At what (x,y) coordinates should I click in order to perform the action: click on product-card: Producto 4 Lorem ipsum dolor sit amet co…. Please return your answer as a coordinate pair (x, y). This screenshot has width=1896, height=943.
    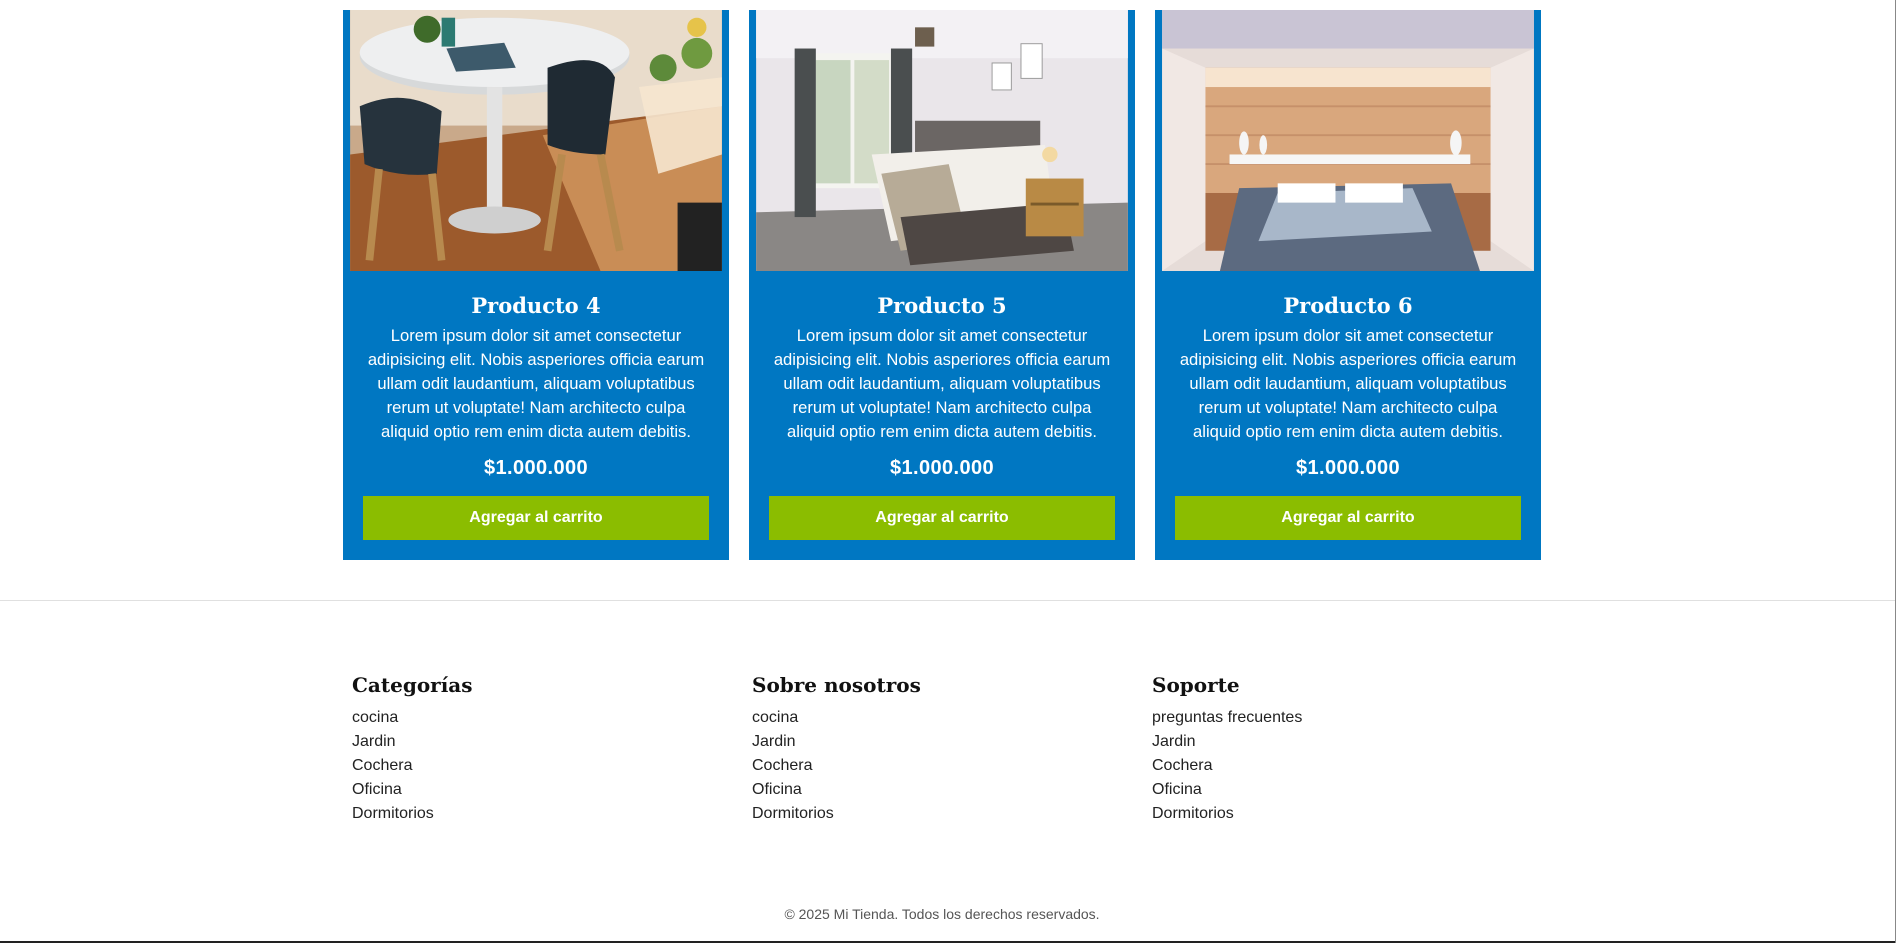
    Looking at the image, I should click on (536, 285).